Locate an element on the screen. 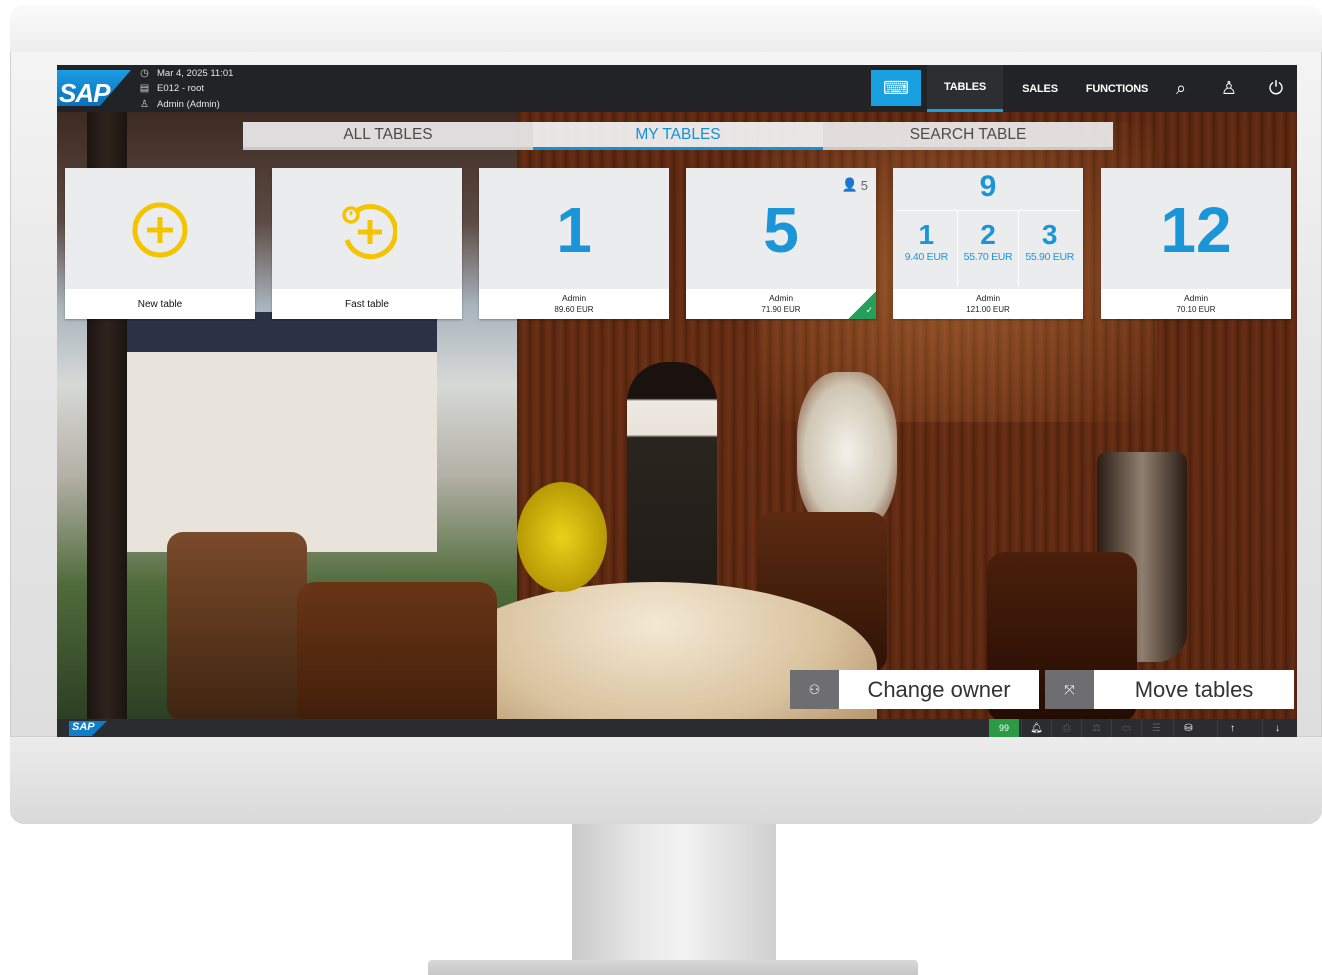 This screenshot has height=975, width=1322. change-owner-button: ⚇ Change owner is located at coordinates (914, 689).